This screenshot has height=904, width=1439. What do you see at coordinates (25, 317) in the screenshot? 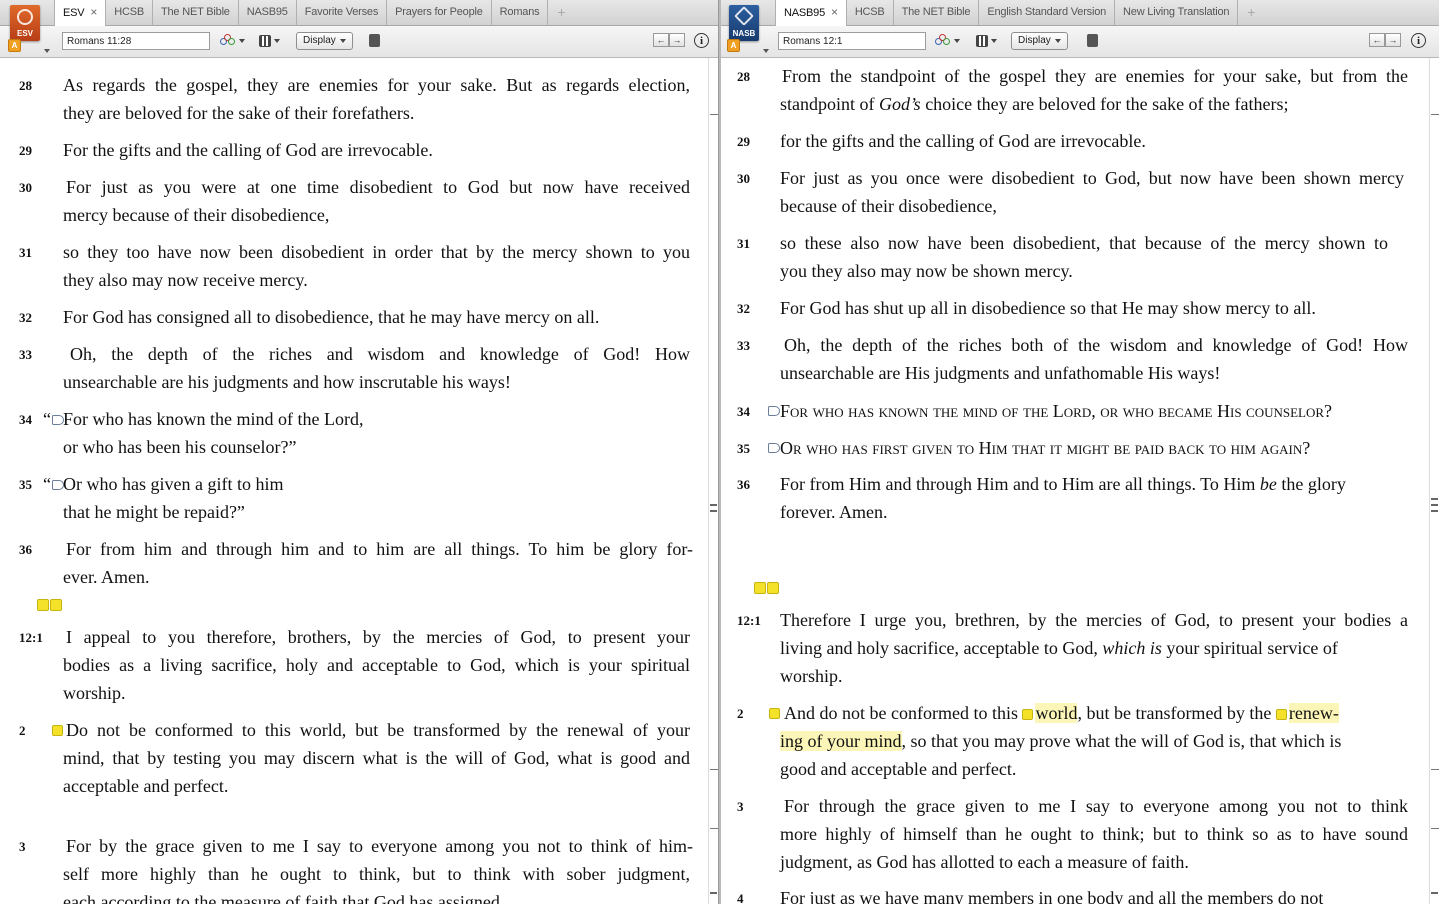
I see `verse-number: 32` at bounding box center [25, 317].